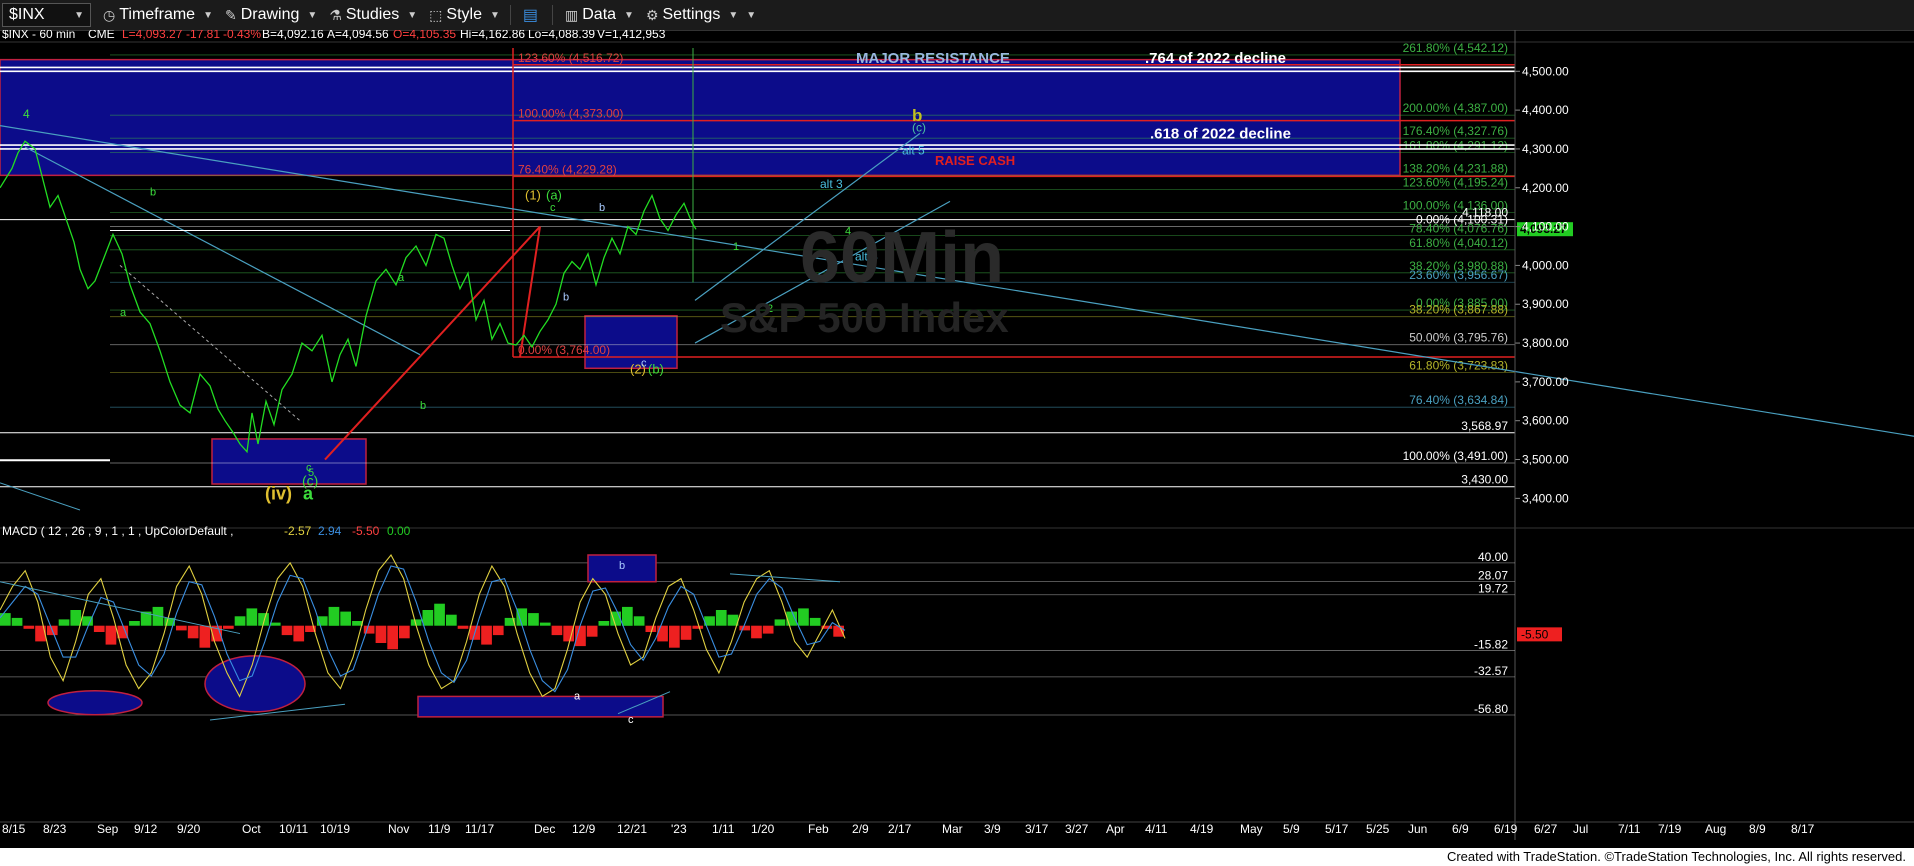 The width and height of the screenshot is (1914, 866). I want to click on drawing-label: Drawing, so click(270, 15).